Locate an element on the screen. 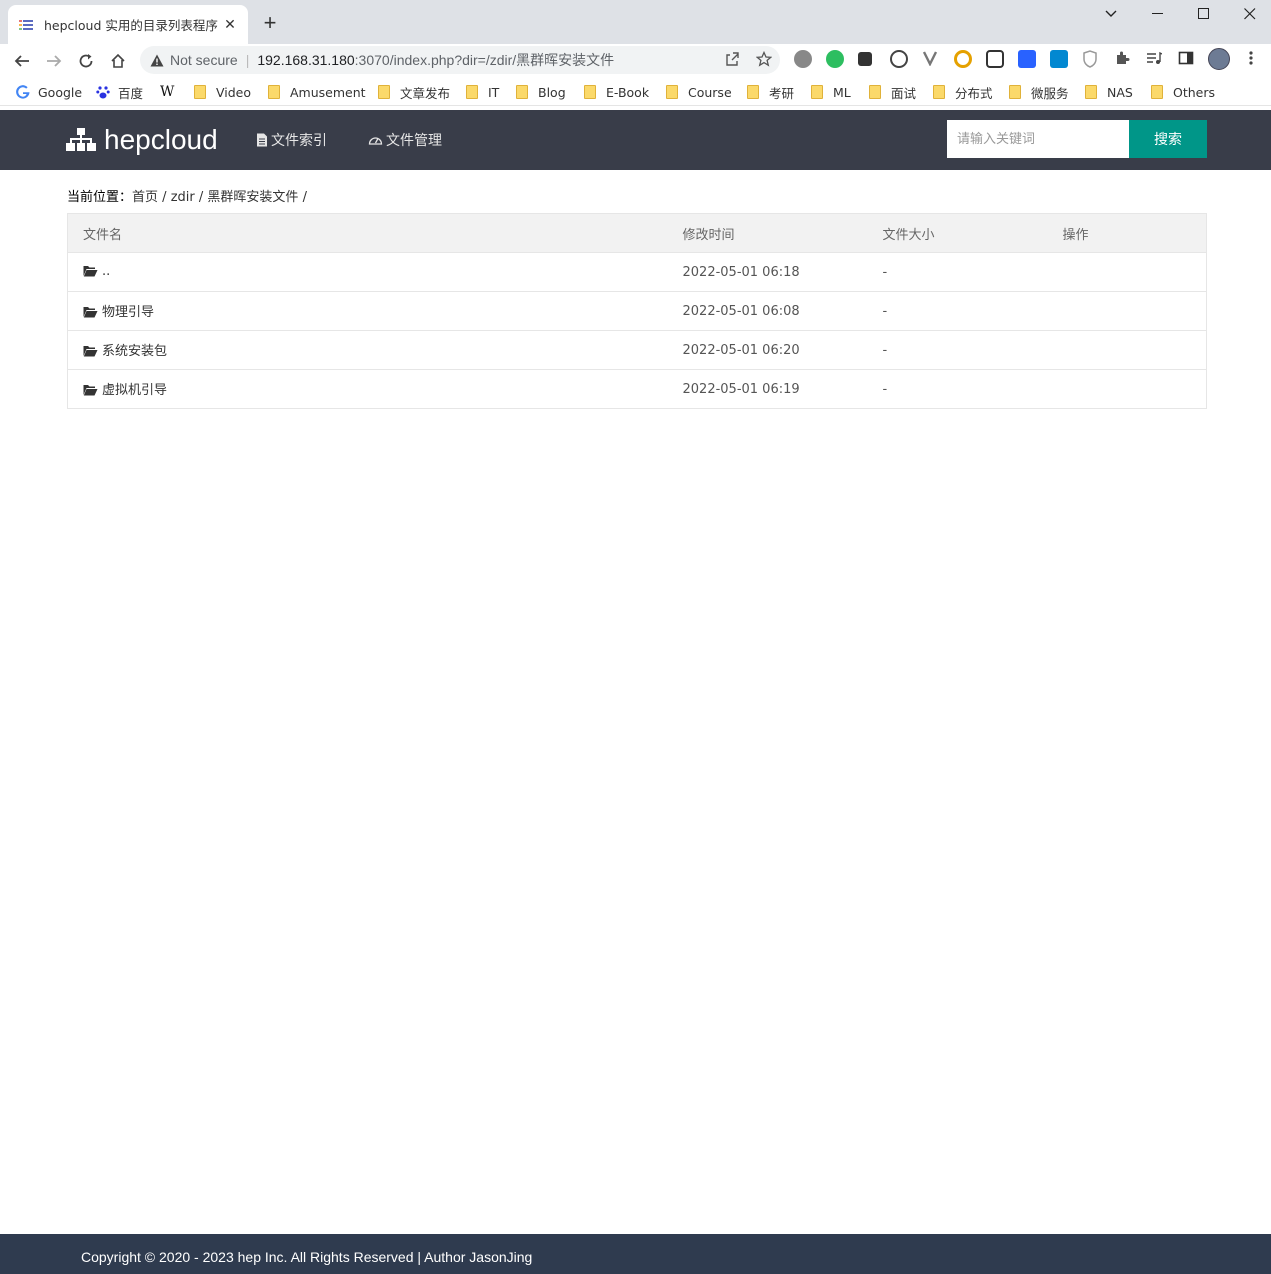  dsm-extension-icon is located at coordinates (1059, 59).